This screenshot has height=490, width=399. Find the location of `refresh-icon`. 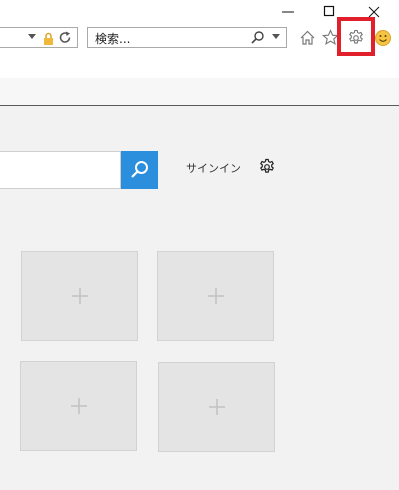

refresh-icon is located at coordinates (65, 37).